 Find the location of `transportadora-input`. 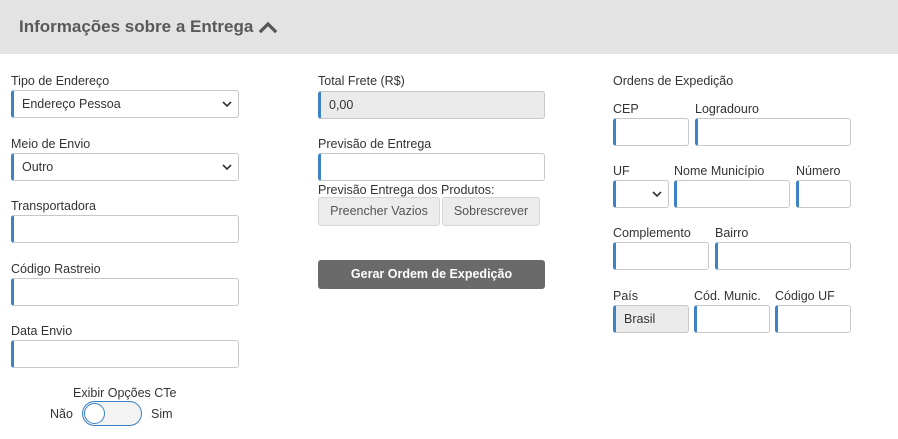

transportadora-input is located at coordinates (125, 229).